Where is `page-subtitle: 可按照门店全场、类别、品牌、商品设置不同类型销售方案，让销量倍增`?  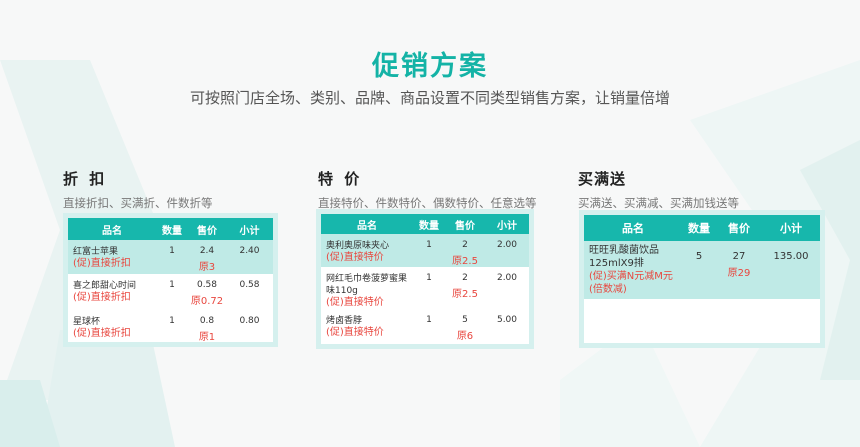 page-subtitle: 可按照门店全场、类别、品牌、商品设置不同类型销售方案，让销量倍增 is located at coordinates (429, 98).